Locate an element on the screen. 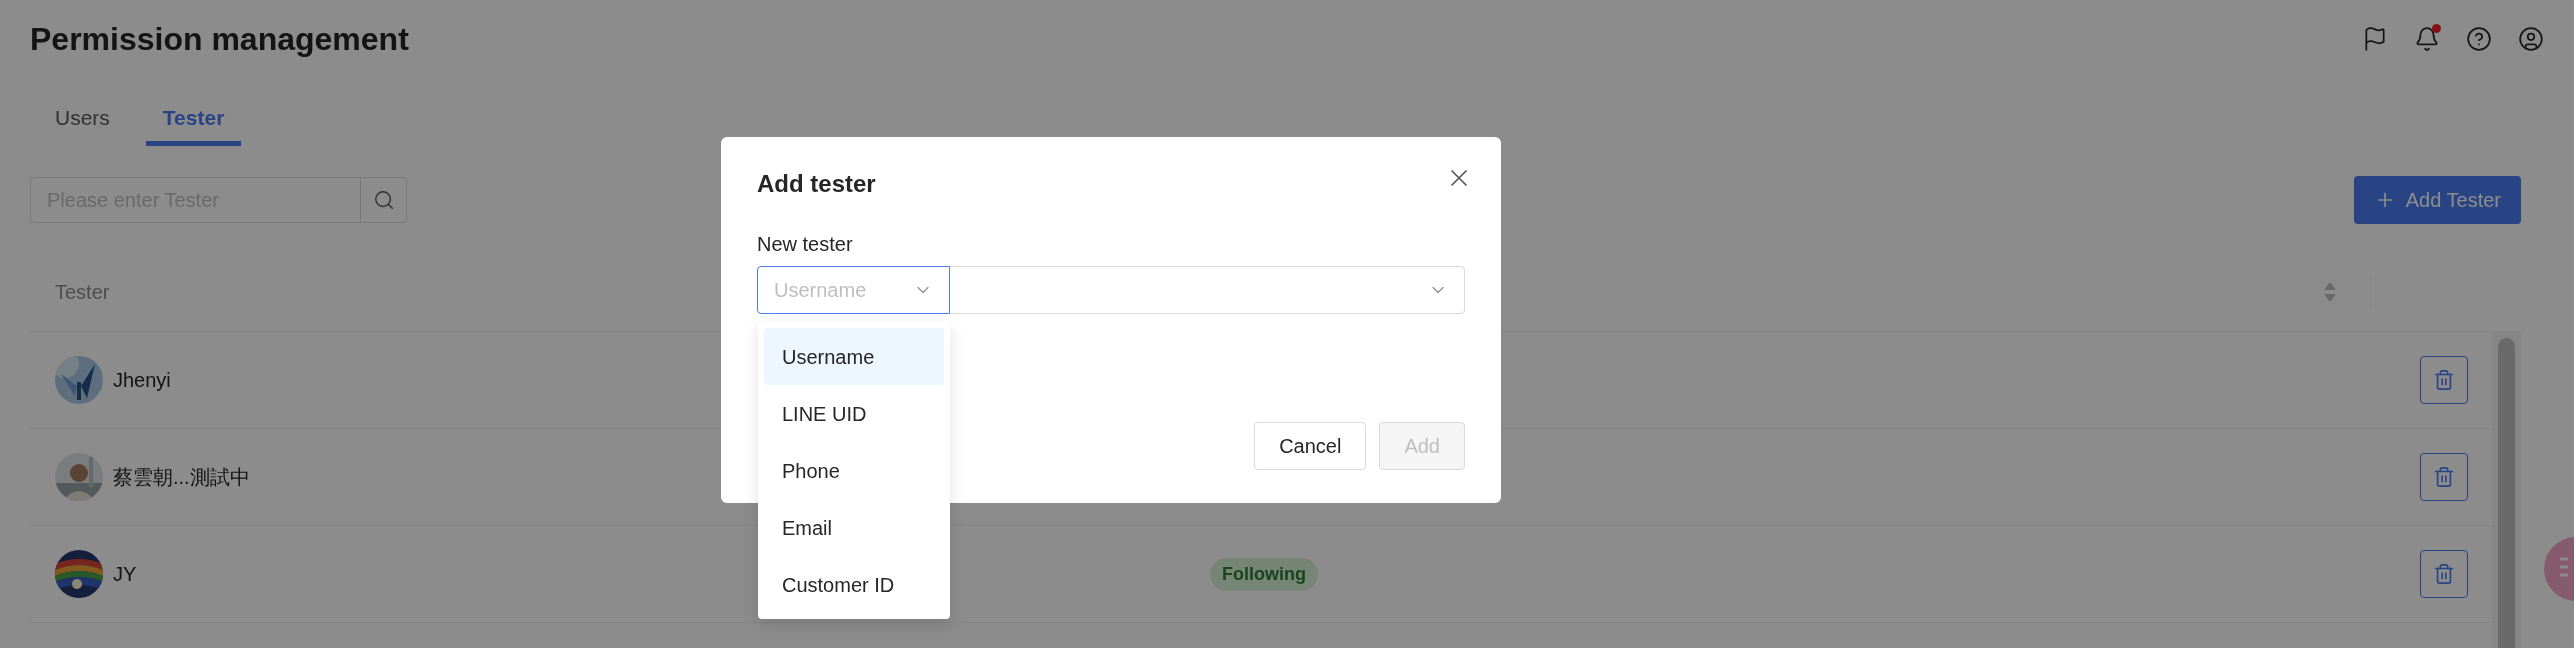 The width and height of the screenshot is (2574, 648). flag-icon is located at coordinates (2375, 39).